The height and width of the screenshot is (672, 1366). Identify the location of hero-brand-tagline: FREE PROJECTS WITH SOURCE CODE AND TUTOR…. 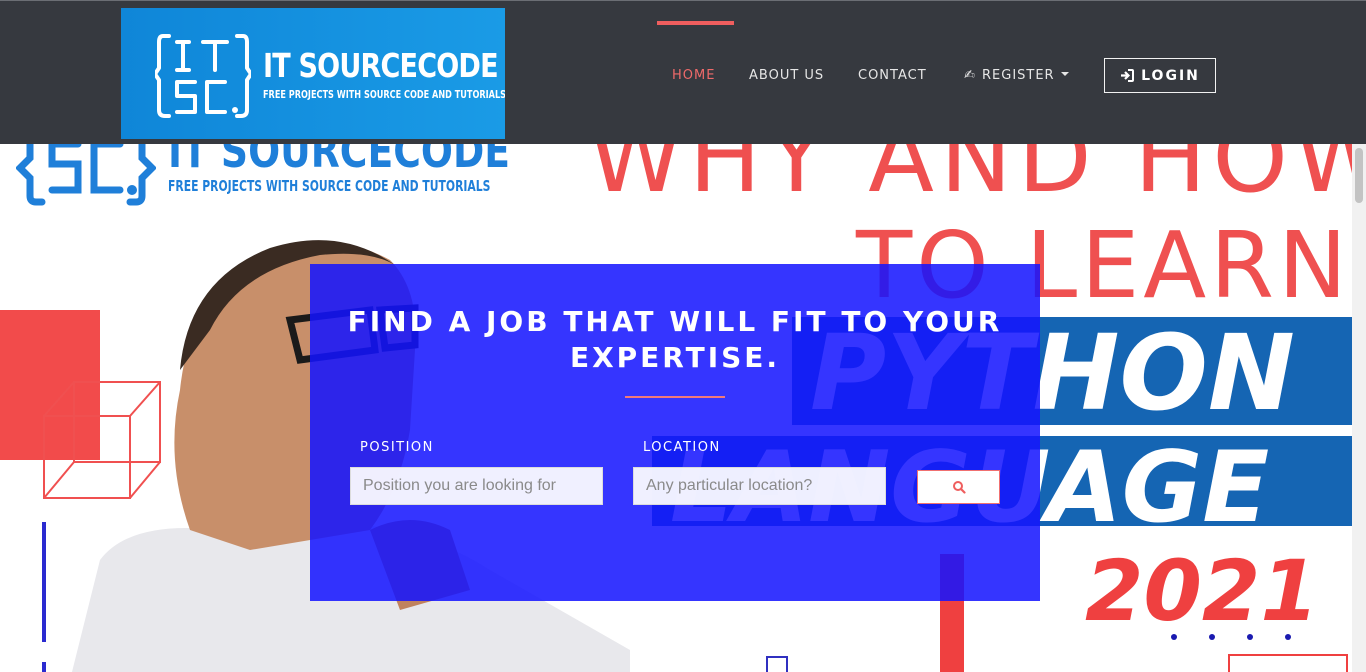
(329, 186).